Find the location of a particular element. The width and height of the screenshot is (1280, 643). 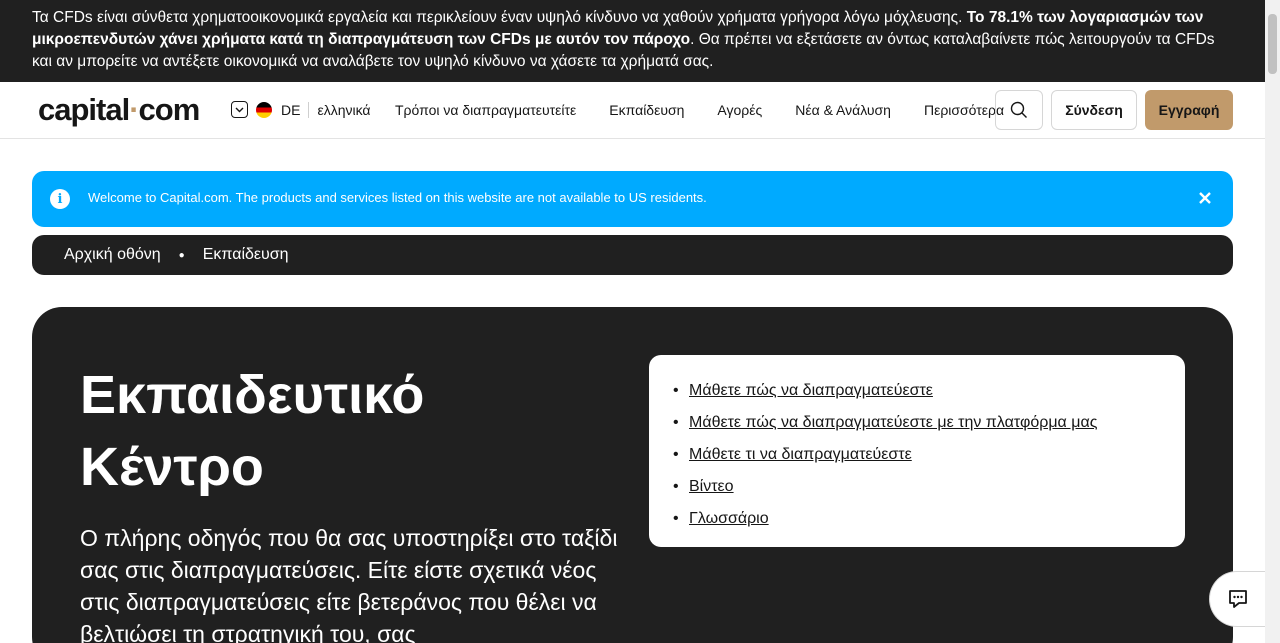

germany-flag-icon is located at coordinates (264, 109).